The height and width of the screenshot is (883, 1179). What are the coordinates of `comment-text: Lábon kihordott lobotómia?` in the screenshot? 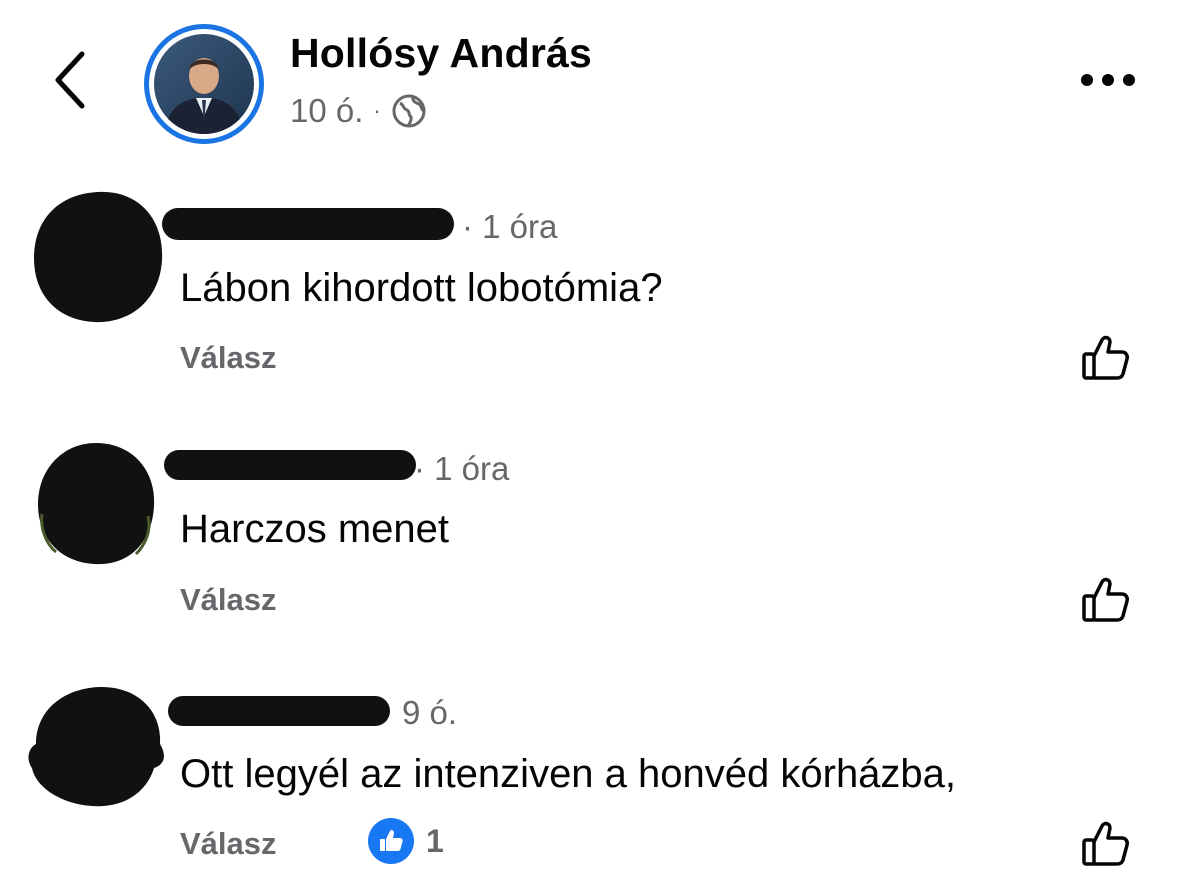 It's located at (421, 288).